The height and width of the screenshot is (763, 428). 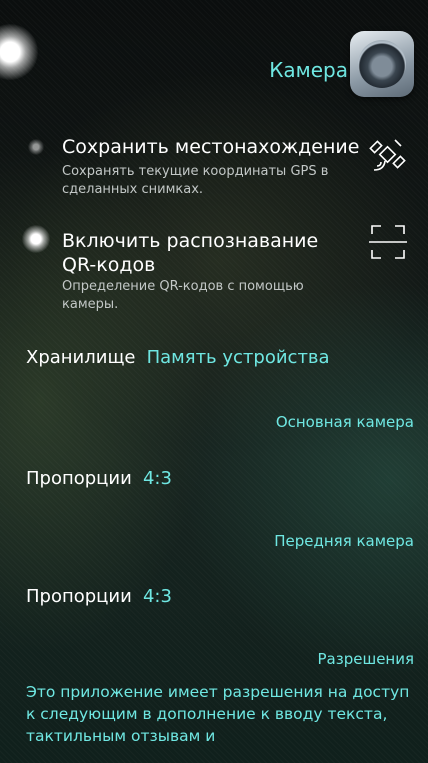 I want to click on section-front-camera: Передняя камера, so click(x=344, y=541).